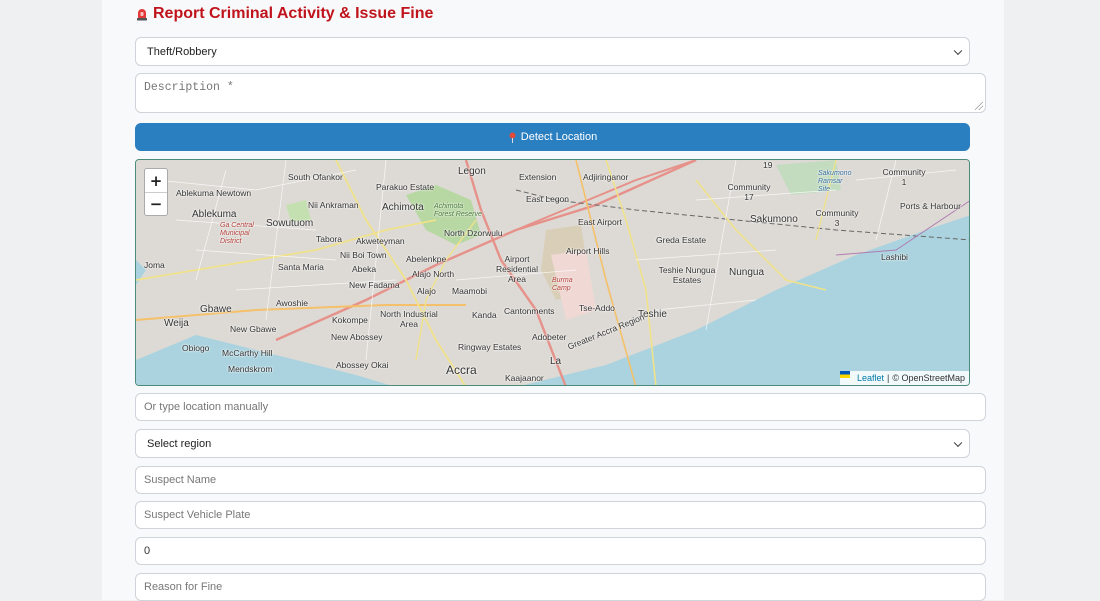  I want to click on location-placeholder: Or type location manually, so click(206, 407).